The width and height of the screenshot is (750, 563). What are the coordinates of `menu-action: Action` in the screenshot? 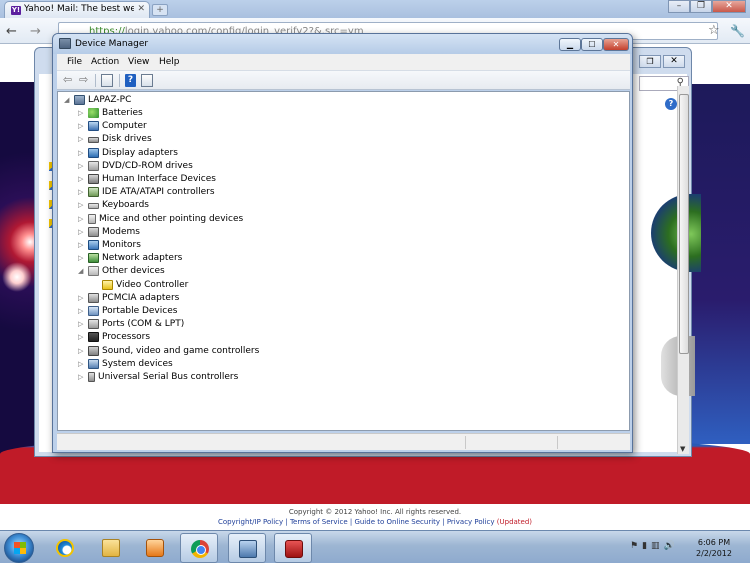 It's located at (105, 62).